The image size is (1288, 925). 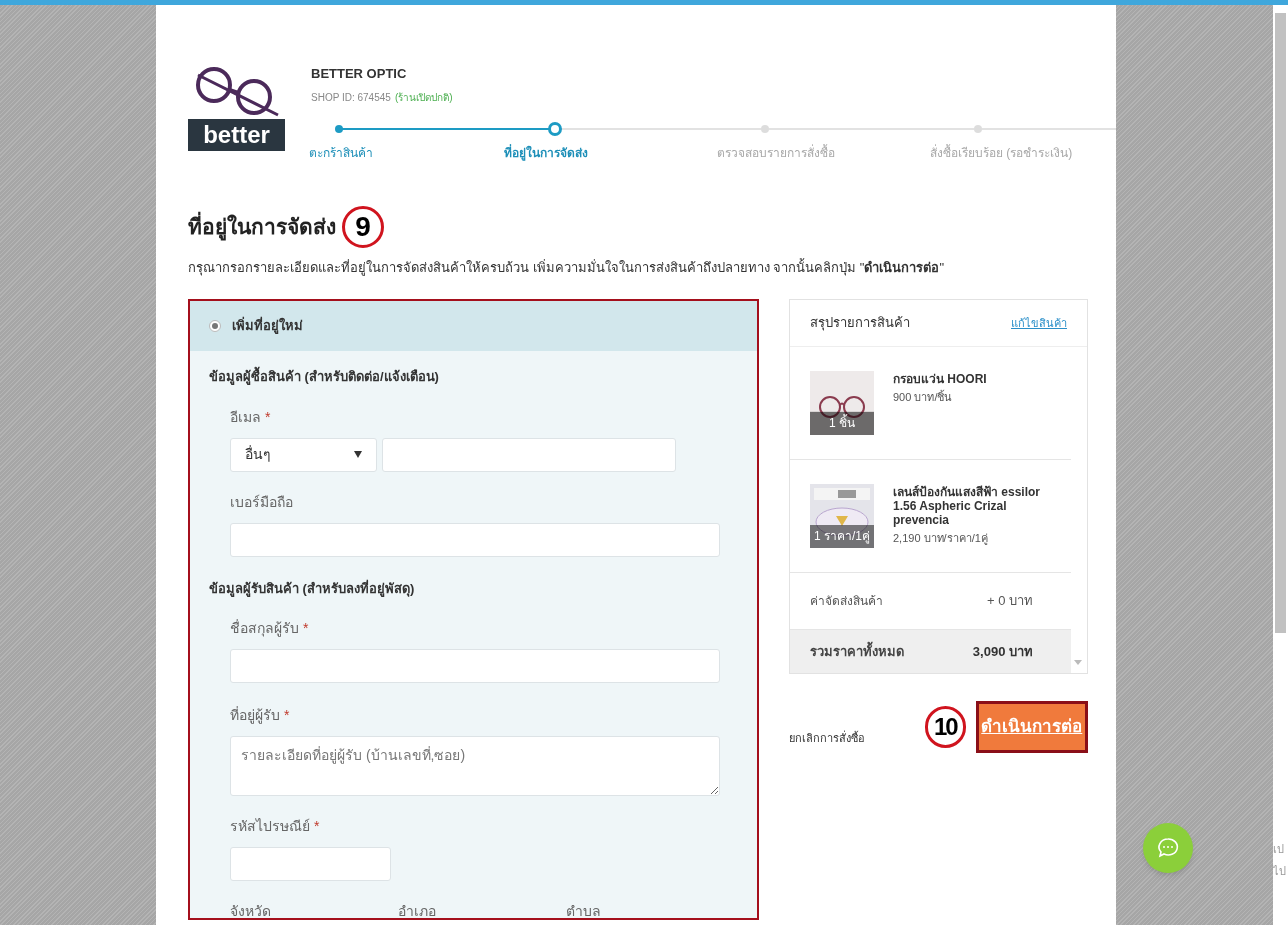 I want to click on shipping-value: + 0 บาท, so click(x=1010, y=601).